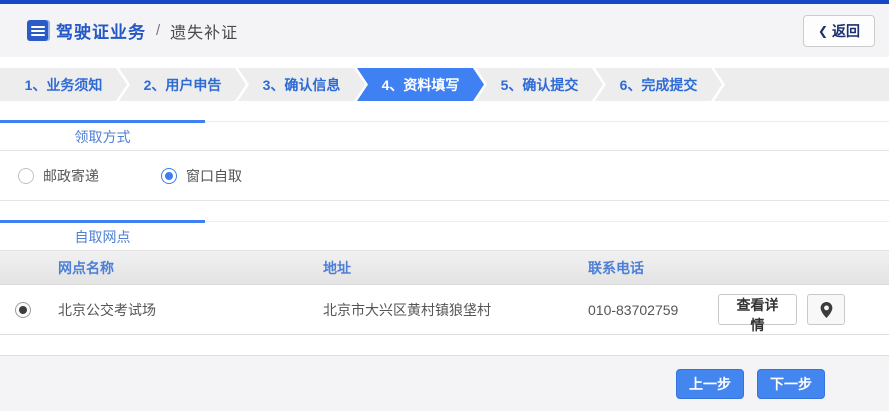  Describe the element at coordinates (633, 309) in the screenshot. I see `outlet-phone: 010-83702759` at that location.